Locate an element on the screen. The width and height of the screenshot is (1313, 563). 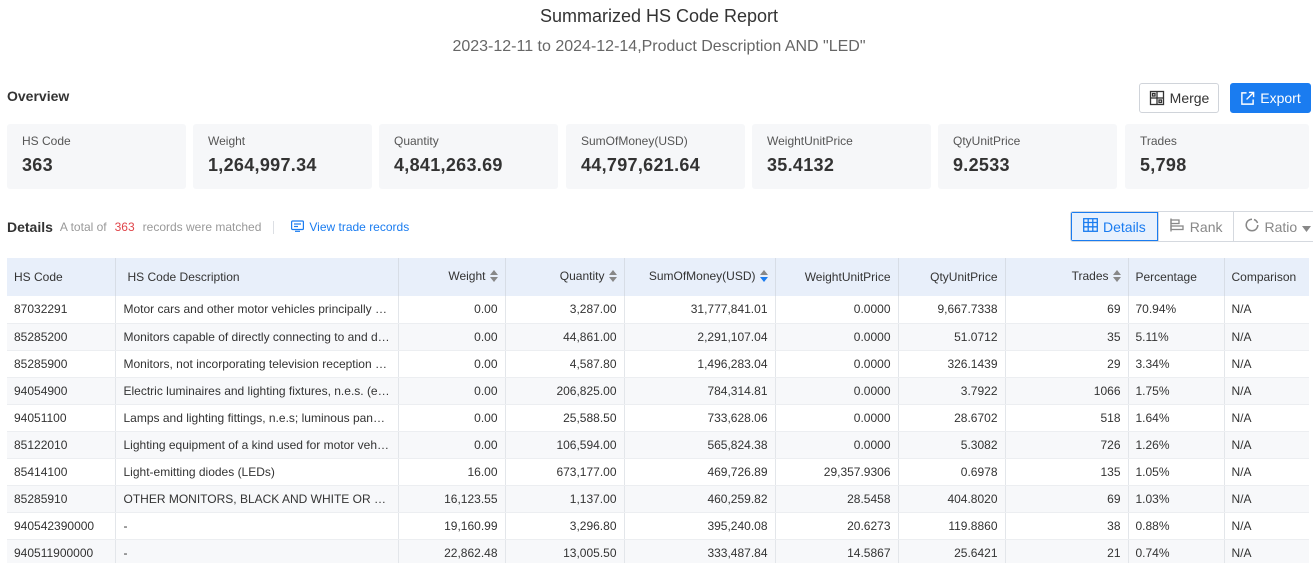
card-label: Trades is located at coordinates (1158, 141).